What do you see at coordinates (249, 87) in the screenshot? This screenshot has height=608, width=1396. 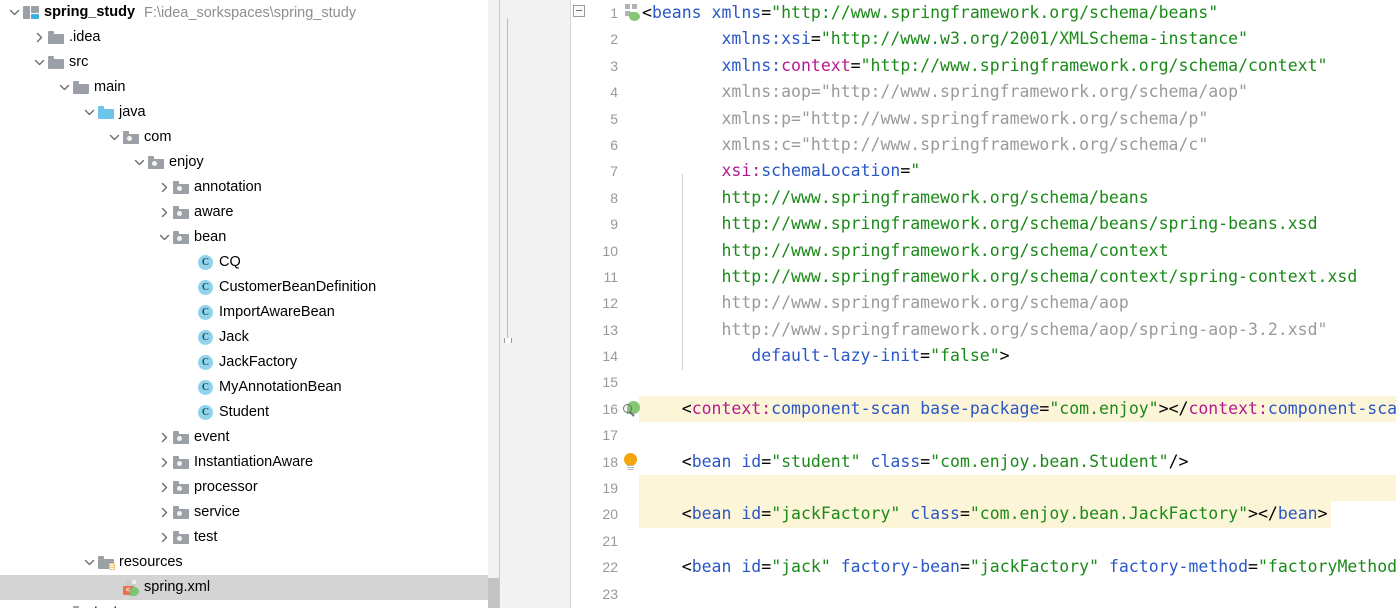 I see `tree-row-main: main` at bounding box center [249, 87].